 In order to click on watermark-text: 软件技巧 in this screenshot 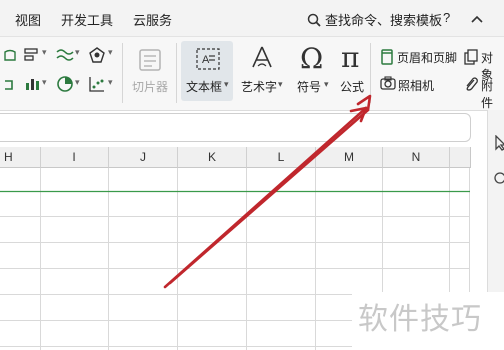, I will do `click(420, 319)`.